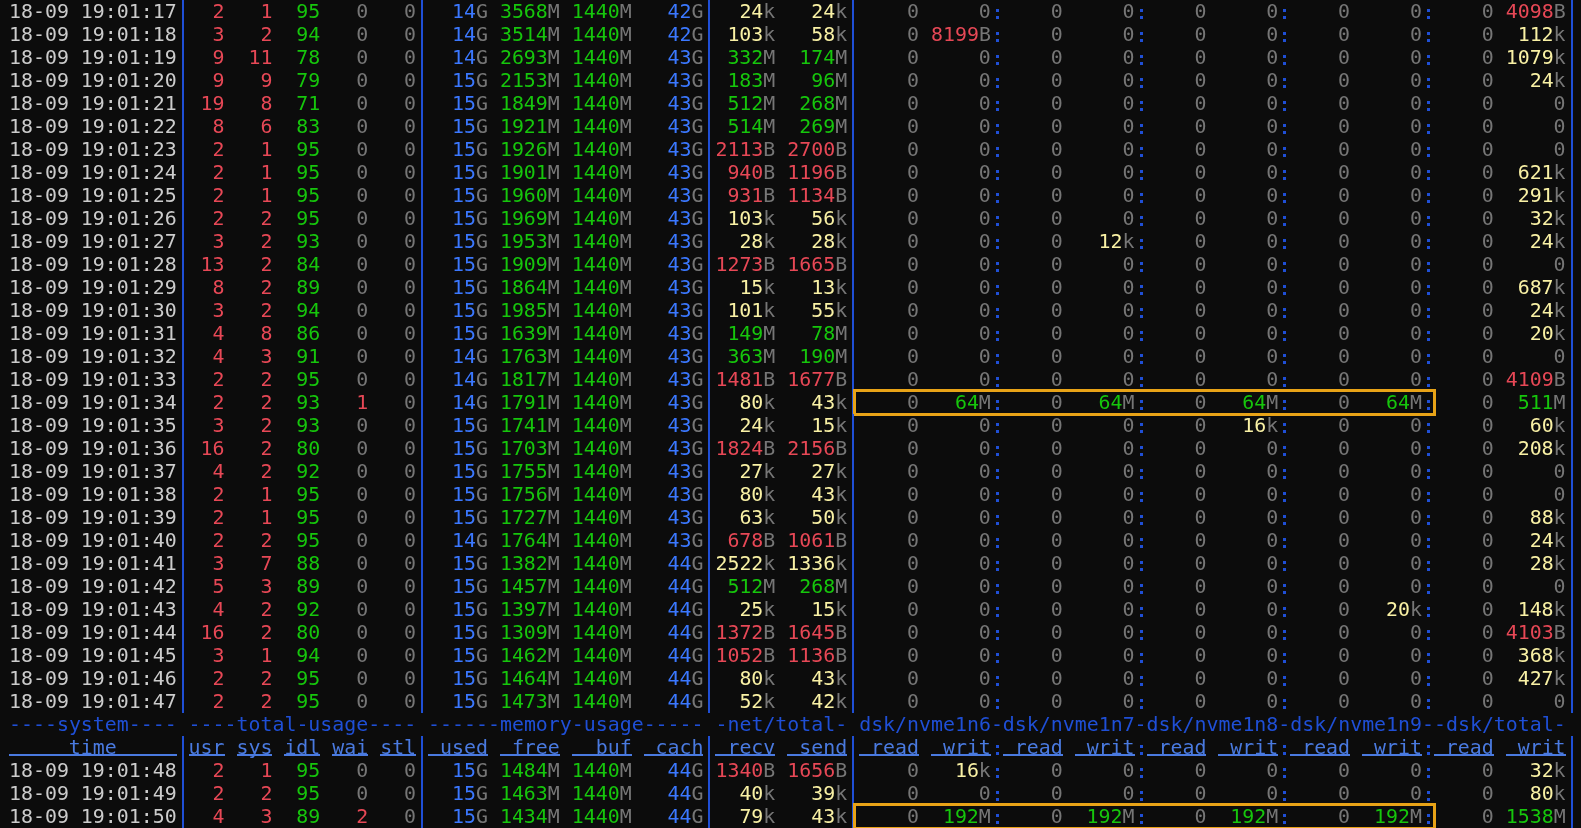 The image size is (1581, 828). Describe the element at coordinates (1260, 425) in the screenshot. I see `stat-value: 16k` at that location.